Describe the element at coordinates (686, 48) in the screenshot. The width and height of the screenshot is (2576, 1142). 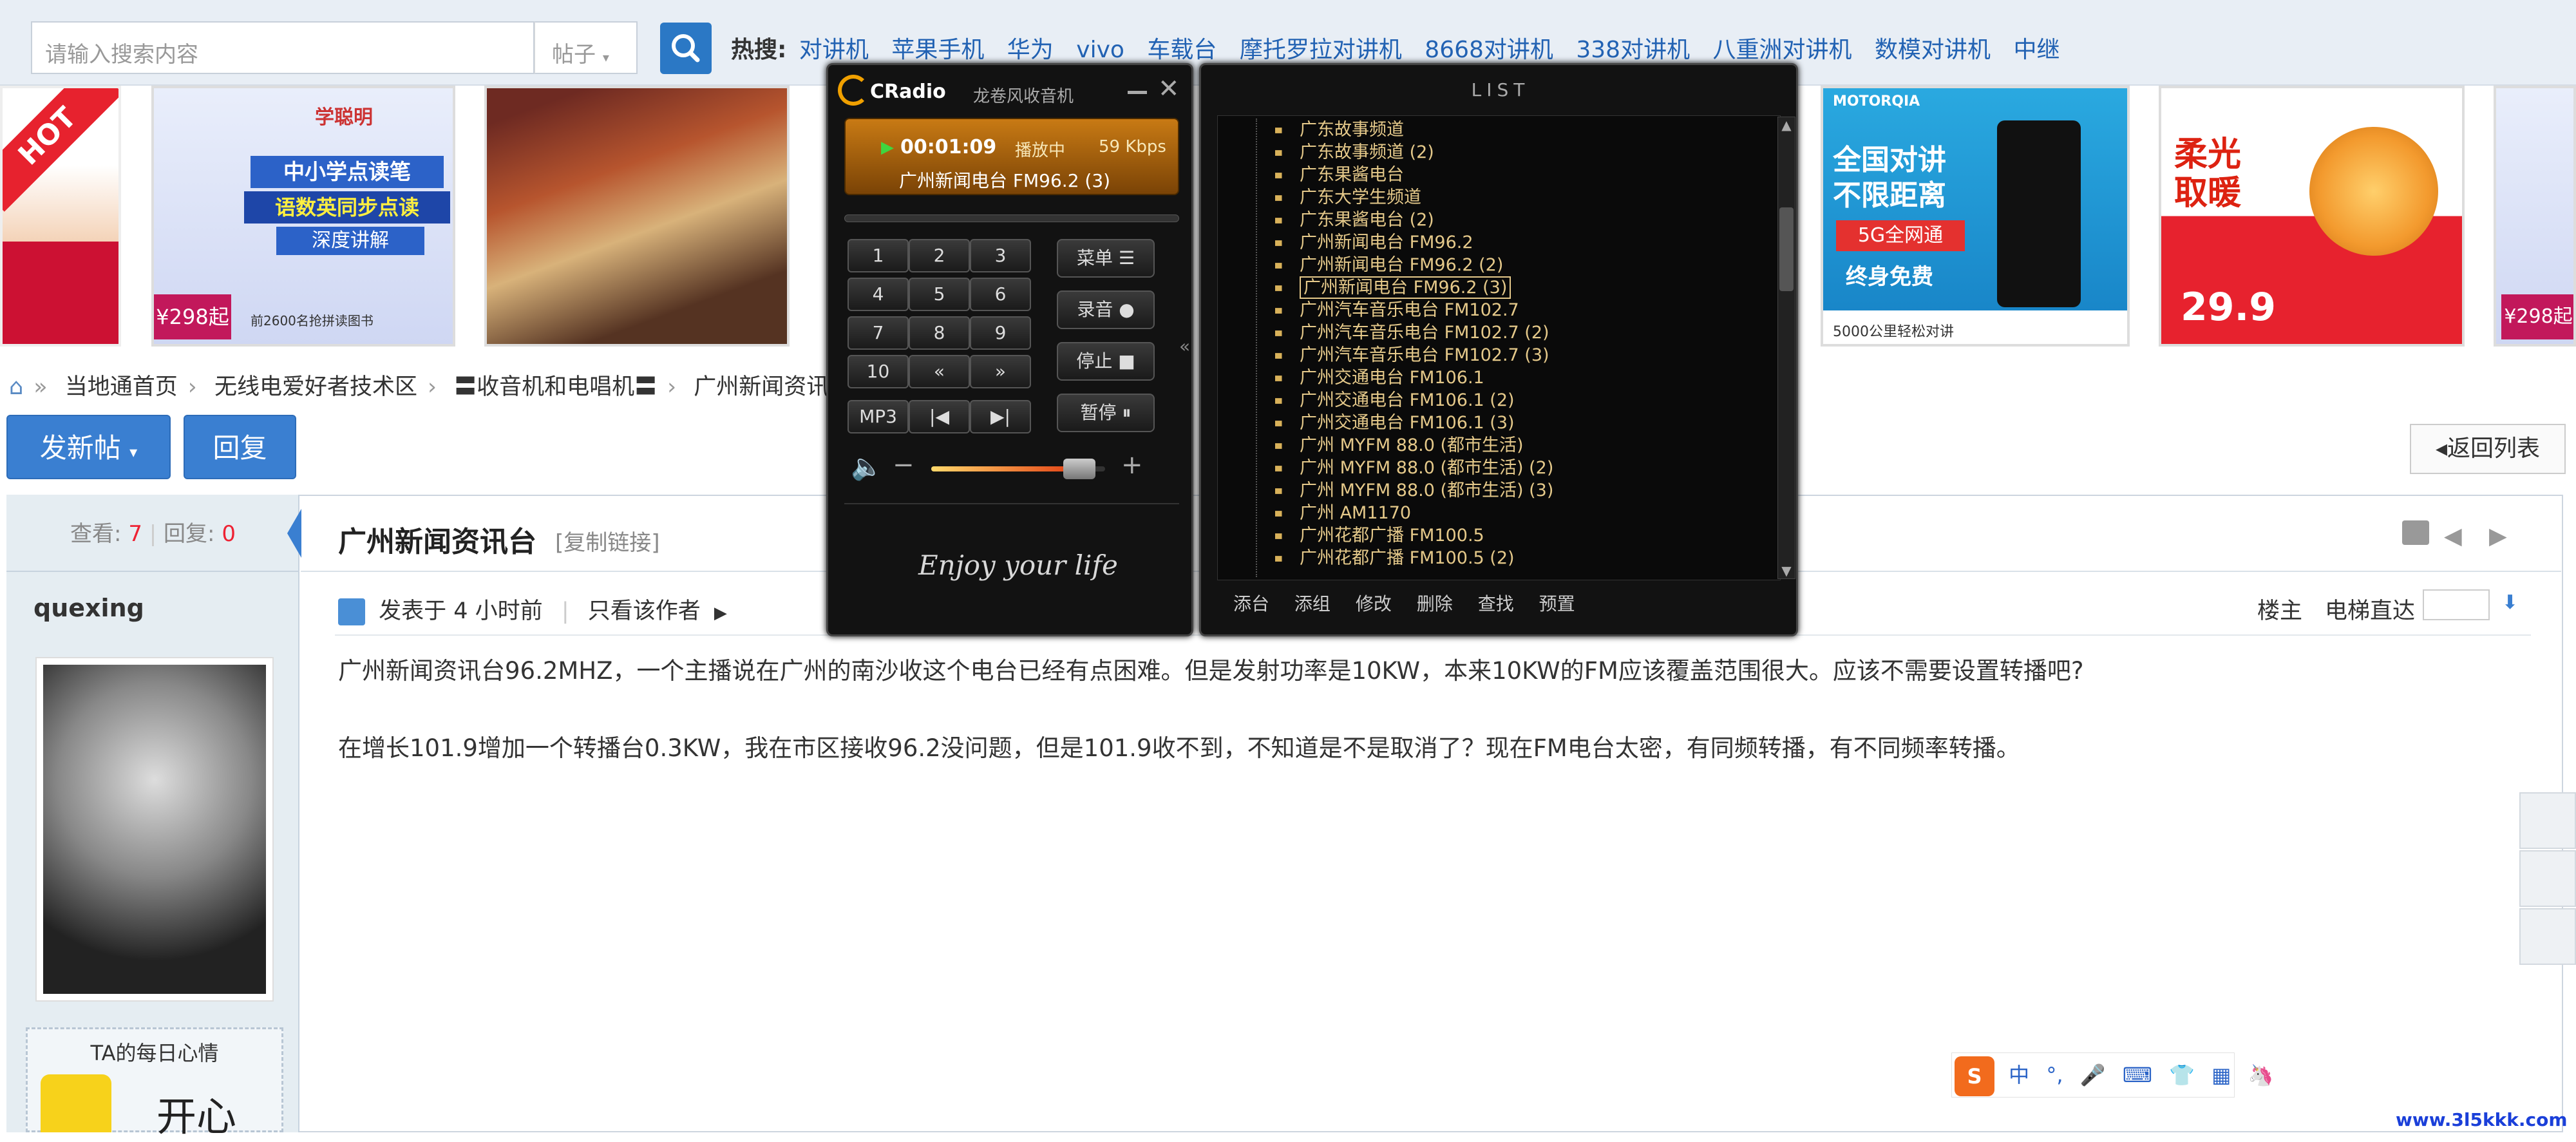
I see `search-button` at that location.